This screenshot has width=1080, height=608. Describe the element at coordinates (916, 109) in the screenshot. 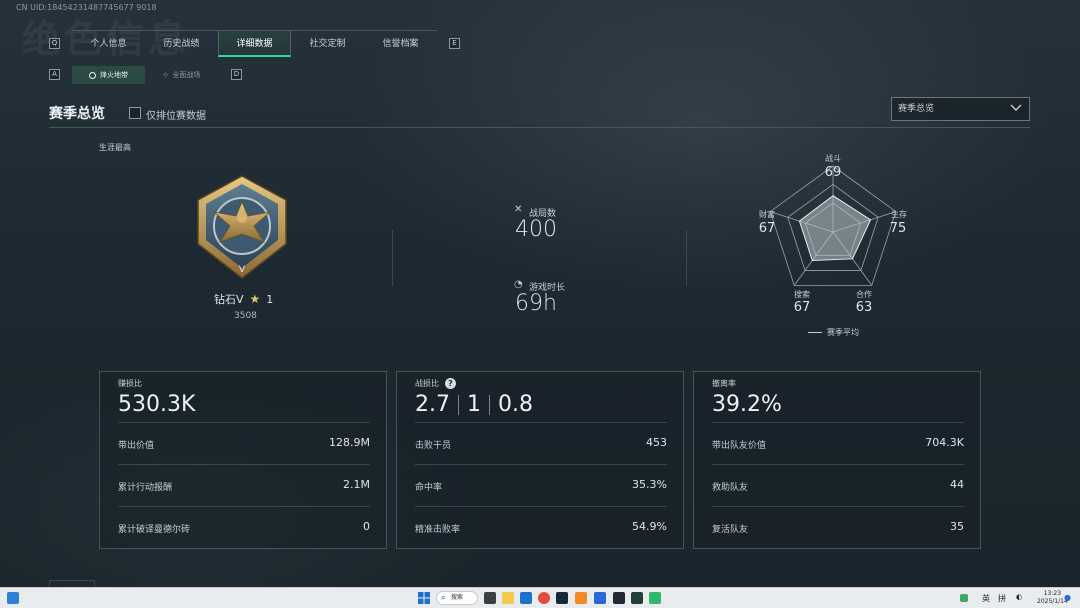

I see `dropdown-value: 赛季总览` at that location.